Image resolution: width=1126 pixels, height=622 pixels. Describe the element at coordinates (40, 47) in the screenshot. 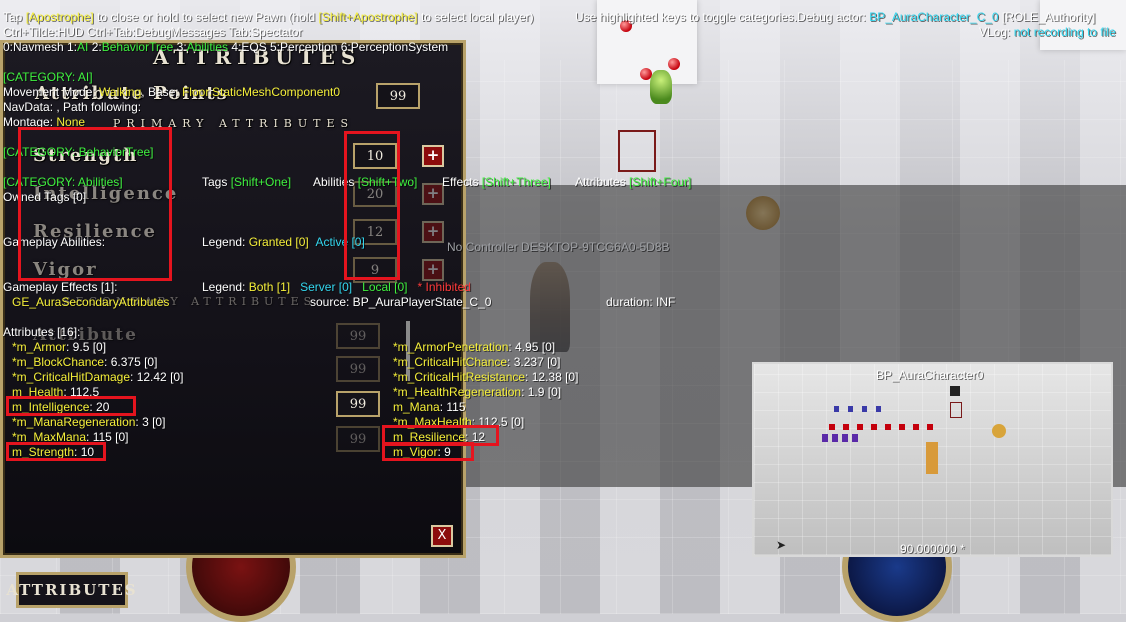

I see `debug-text: 0:Navmesh 1:` at that location.